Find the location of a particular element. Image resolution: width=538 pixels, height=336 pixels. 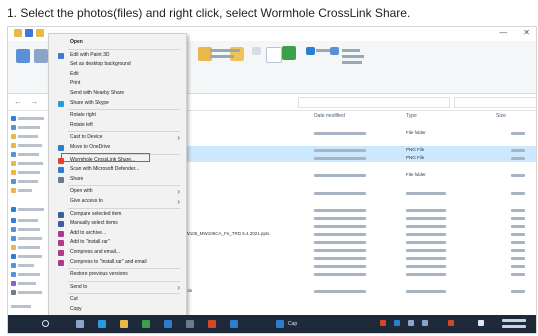

context-menu-item: Share is located at coordinates (117, 179).